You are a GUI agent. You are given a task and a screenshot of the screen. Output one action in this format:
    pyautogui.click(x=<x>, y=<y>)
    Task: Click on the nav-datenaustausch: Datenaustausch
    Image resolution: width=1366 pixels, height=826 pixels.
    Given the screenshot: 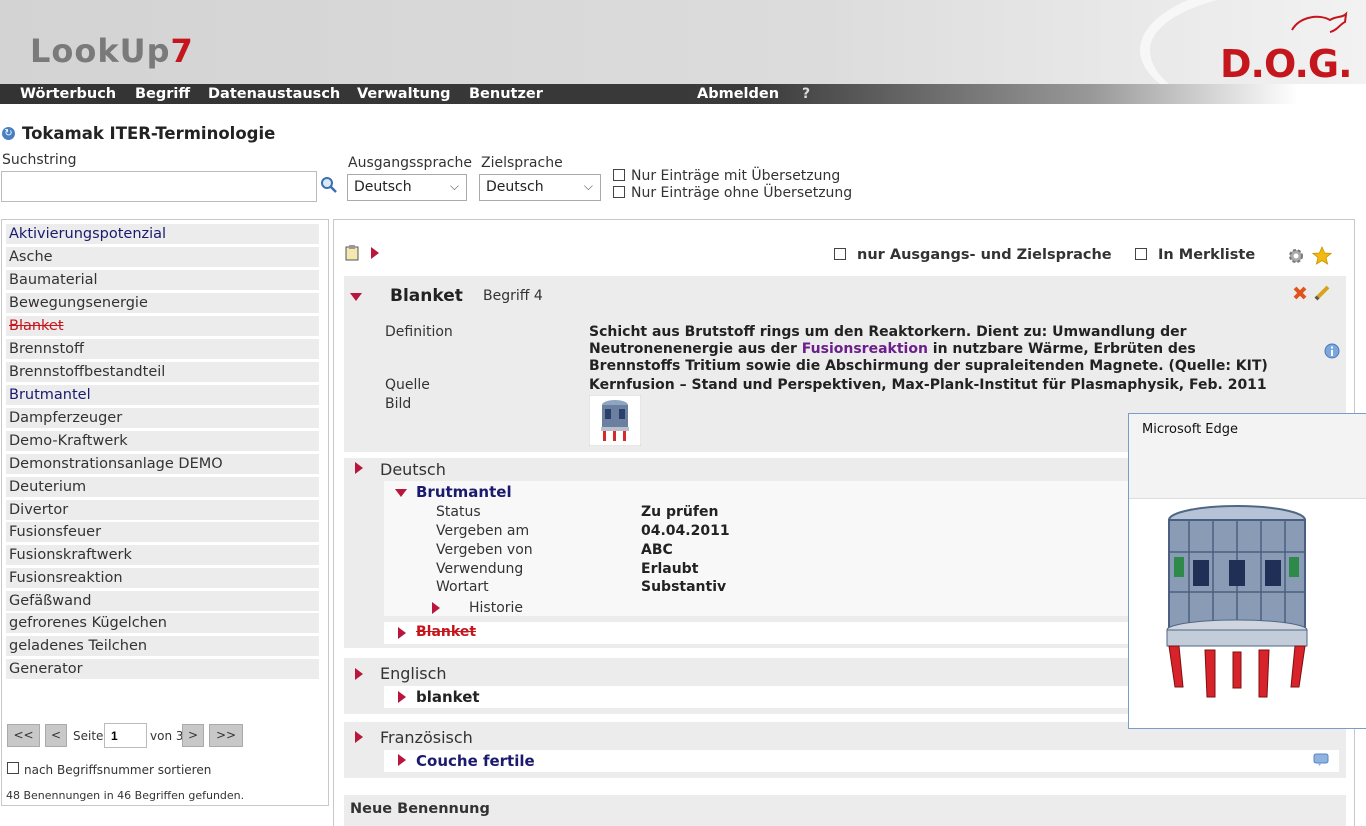 What is the action you would take?
    pyautogui.click(x=274, y=94)
    